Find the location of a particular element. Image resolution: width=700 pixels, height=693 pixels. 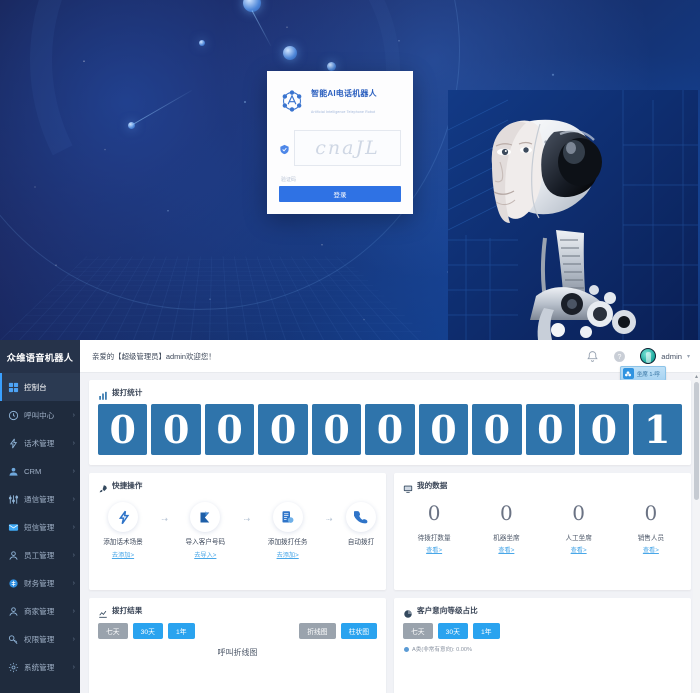

sidebar-item-label: 权限管理 is located at coordinates (39, 639).